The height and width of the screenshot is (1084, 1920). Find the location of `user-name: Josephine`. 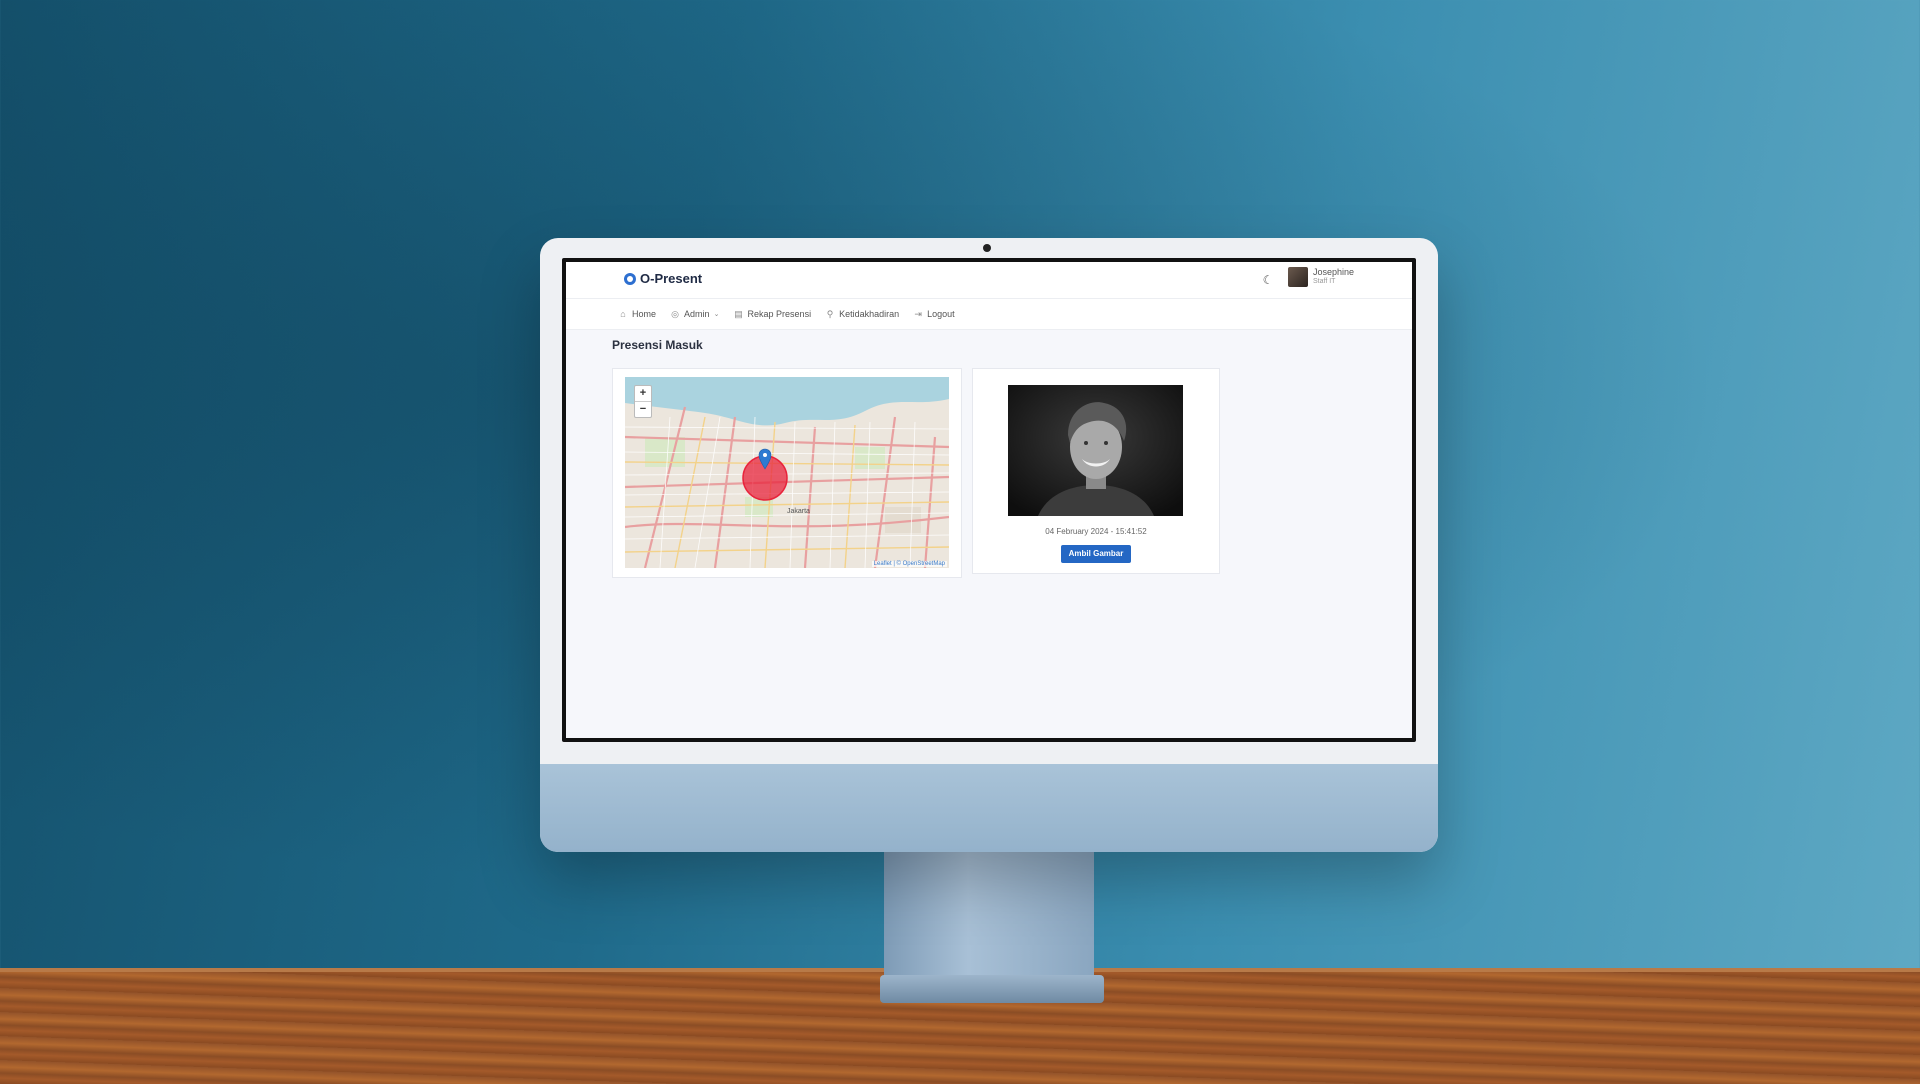

user-name: Josephine is located at coordinates (1334, 272).